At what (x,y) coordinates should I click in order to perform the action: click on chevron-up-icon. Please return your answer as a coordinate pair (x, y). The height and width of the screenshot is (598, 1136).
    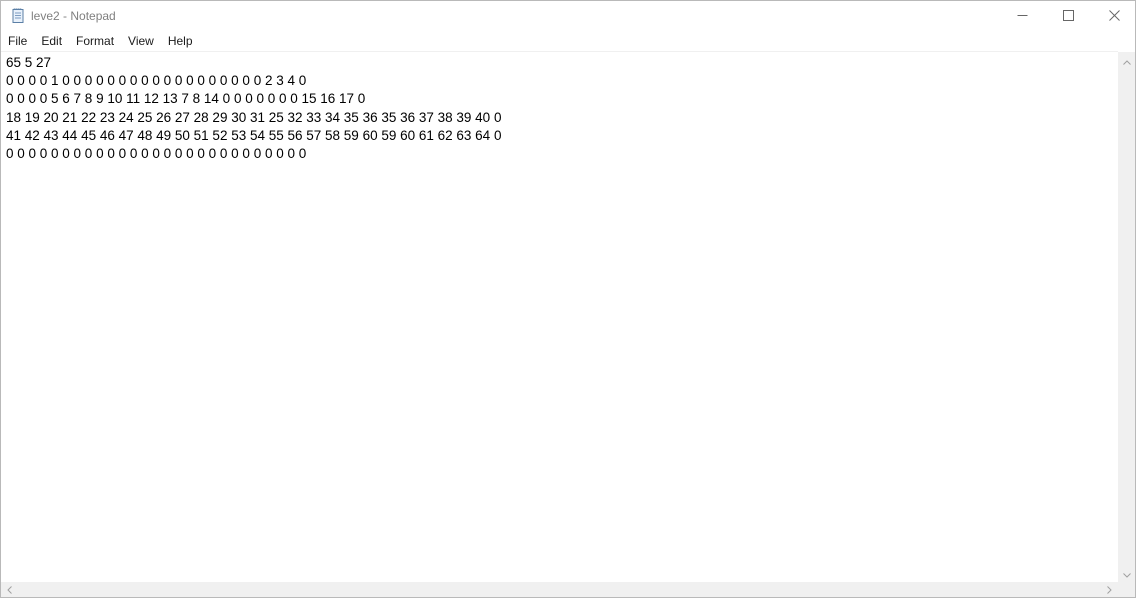
    Looking at the image, I should click on (1126, 61).